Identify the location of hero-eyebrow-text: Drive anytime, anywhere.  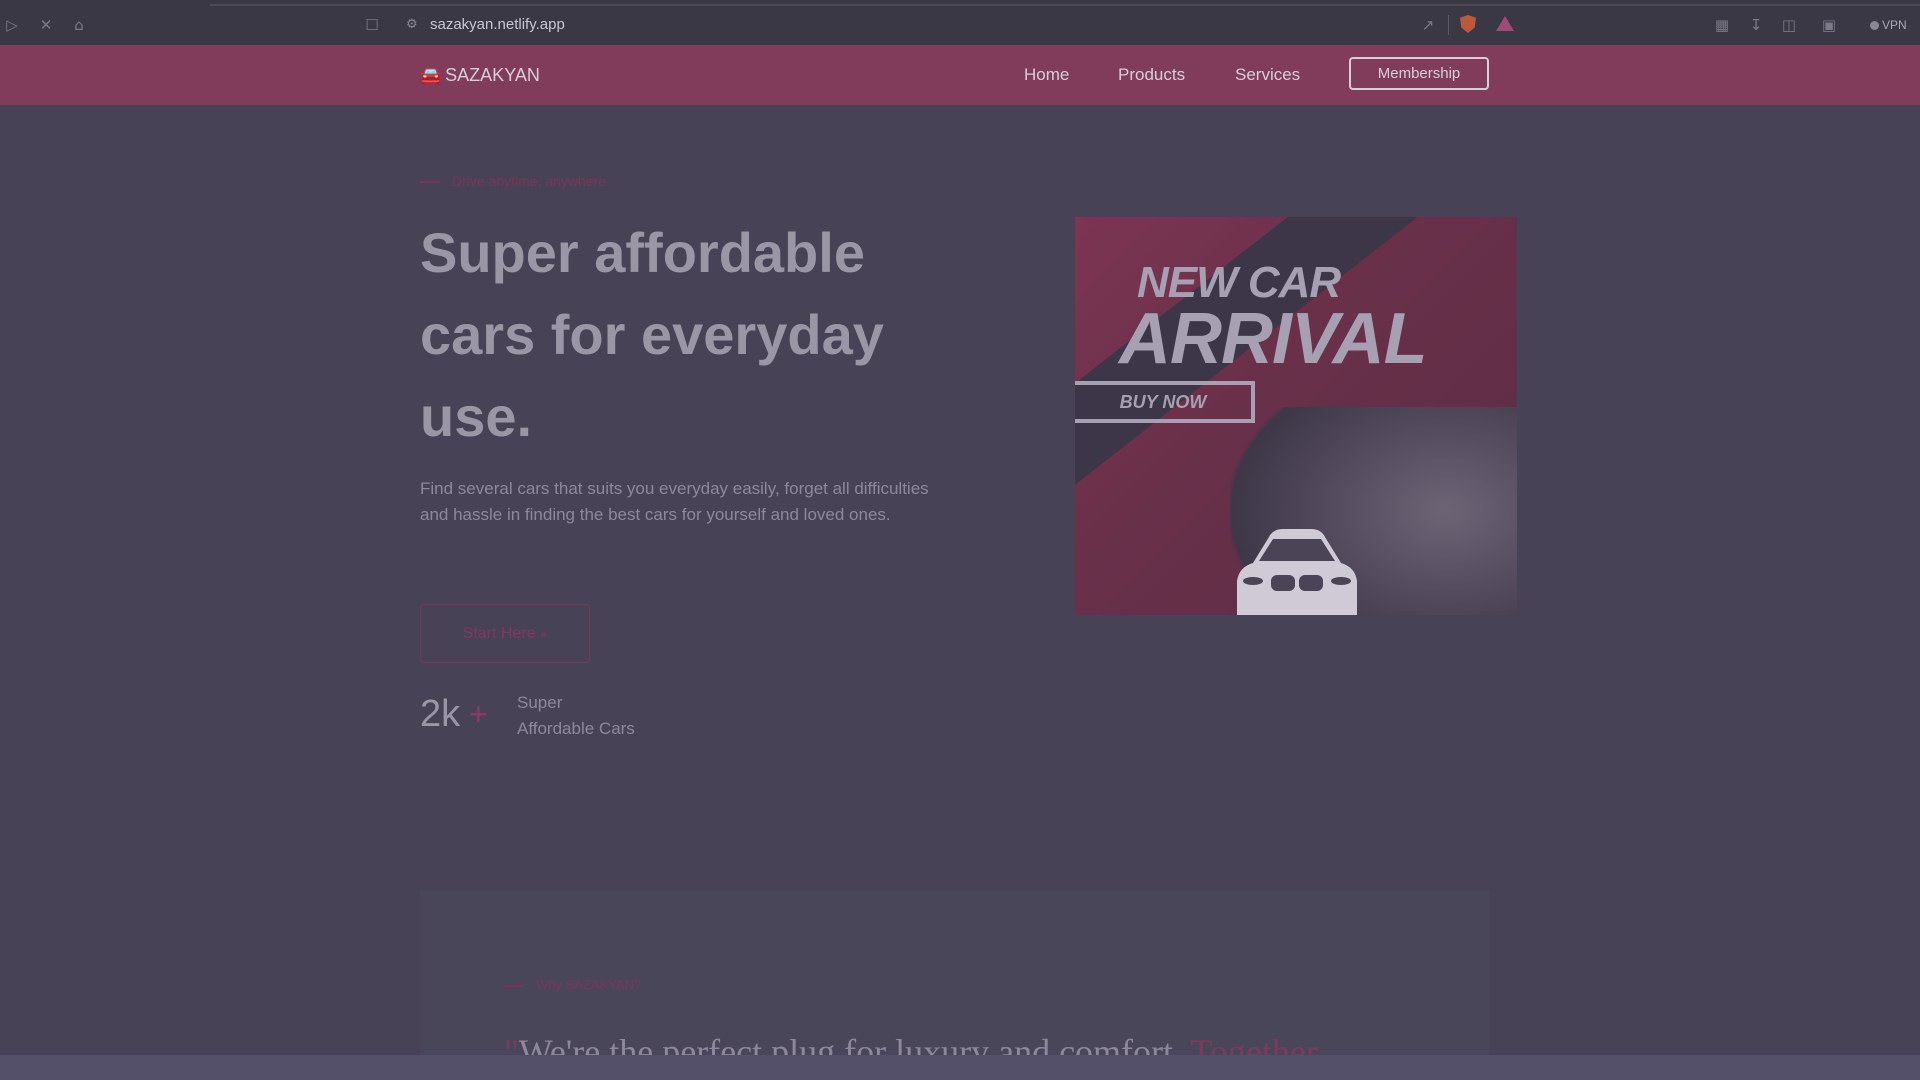
(529, 181).